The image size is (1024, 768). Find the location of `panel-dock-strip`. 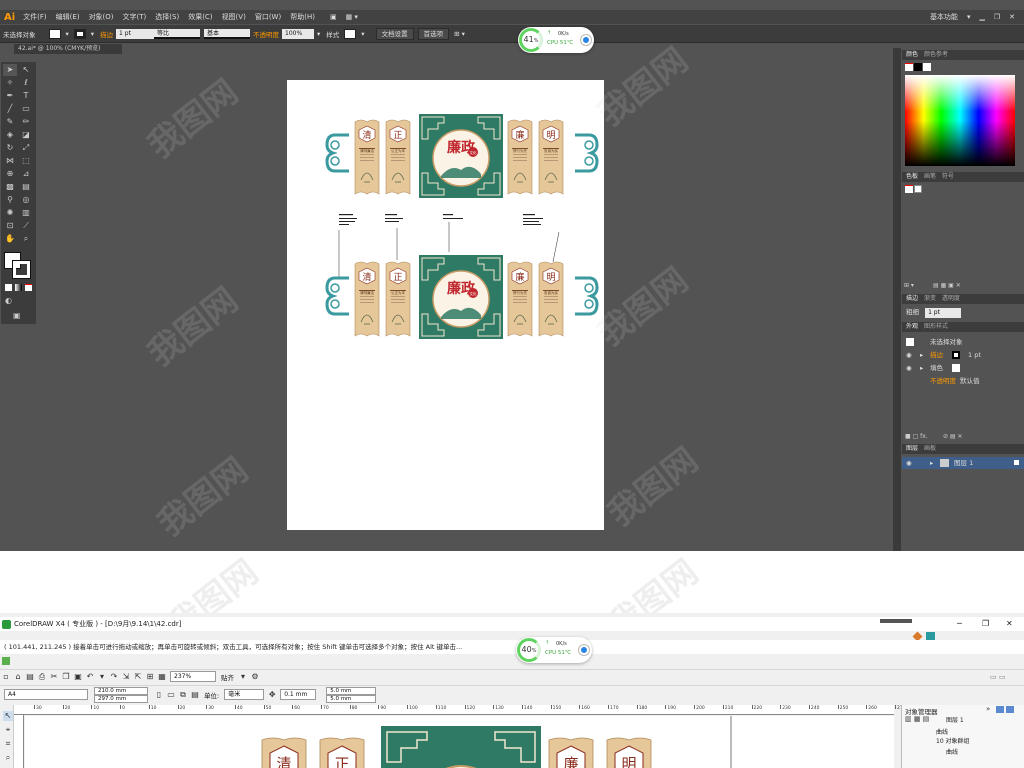

panel-dock-strip is located at coordinates (897, 299).